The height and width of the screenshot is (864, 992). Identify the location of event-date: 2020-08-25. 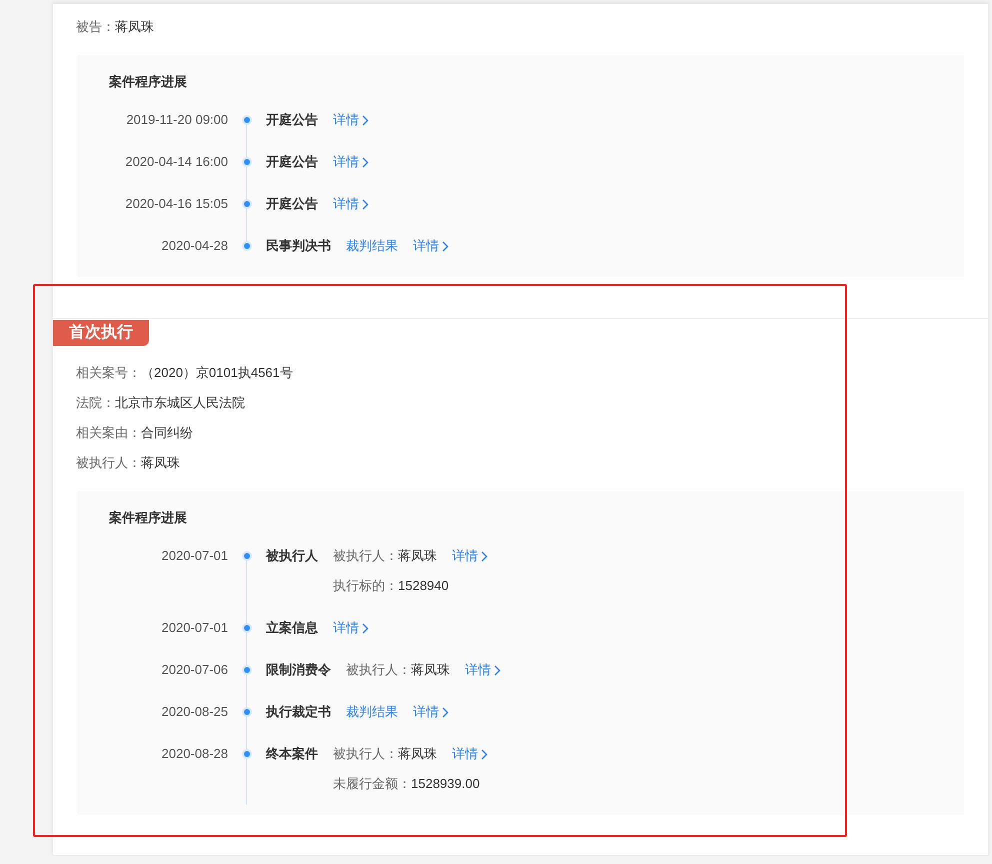
(194, 712).